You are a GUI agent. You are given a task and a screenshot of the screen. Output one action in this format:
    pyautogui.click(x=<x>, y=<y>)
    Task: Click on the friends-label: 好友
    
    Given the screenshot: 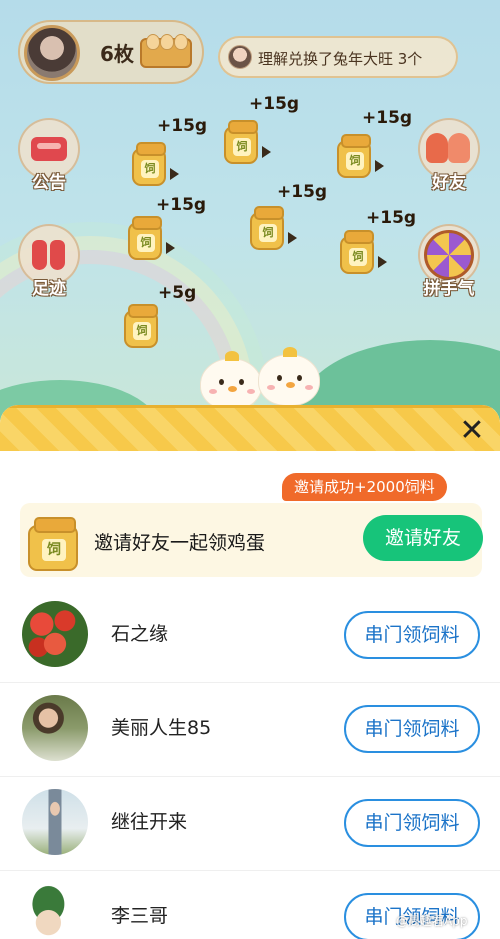 What is the action you would take?
    pyautogui.click(x=449, y=183)
    